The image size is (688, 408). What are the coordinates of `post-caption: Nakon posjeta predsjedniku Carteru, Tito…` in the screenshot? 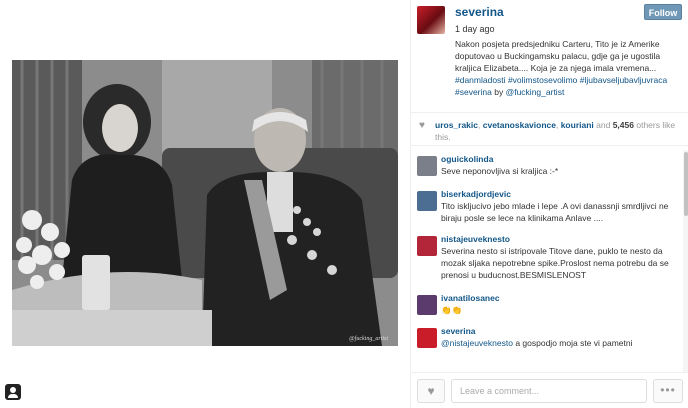 It's located at (567, 68).